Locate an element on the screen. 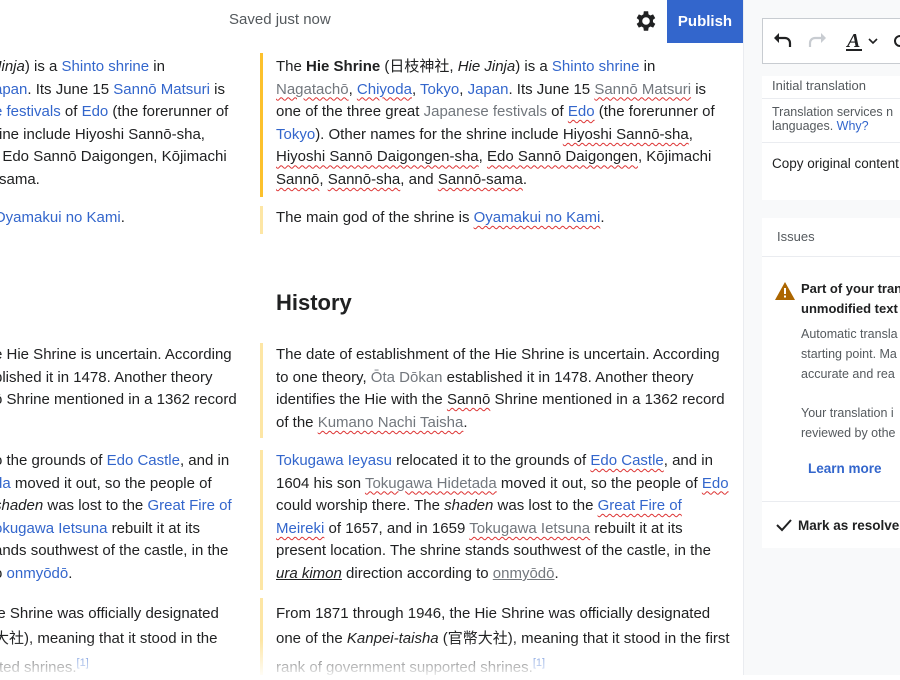 The image size is (900, 680). mark-as-resolved-button: Mark as resolved is located at coordinates (838, 525).